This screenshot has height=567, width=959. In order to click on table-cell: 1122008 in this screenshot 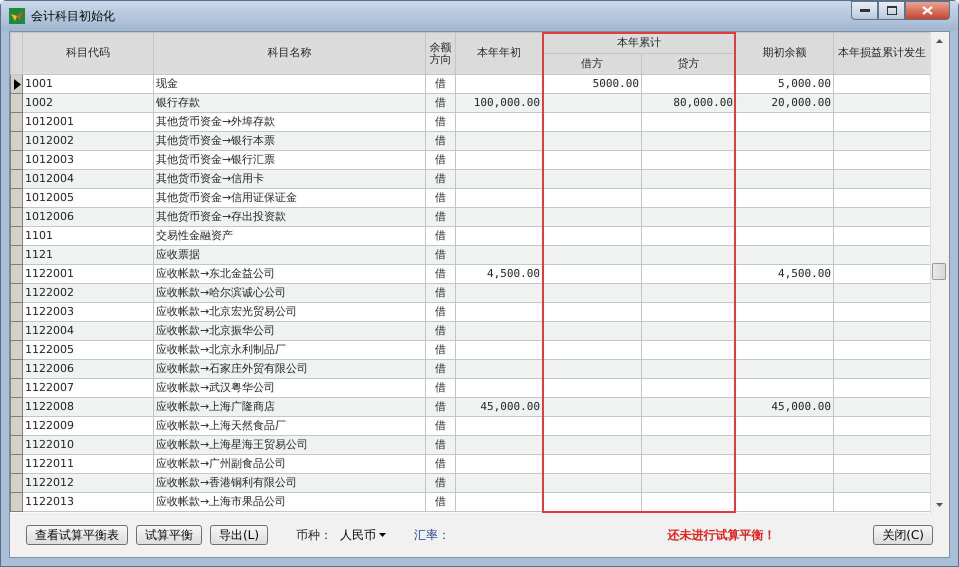, I will do `click(88, 407)`.